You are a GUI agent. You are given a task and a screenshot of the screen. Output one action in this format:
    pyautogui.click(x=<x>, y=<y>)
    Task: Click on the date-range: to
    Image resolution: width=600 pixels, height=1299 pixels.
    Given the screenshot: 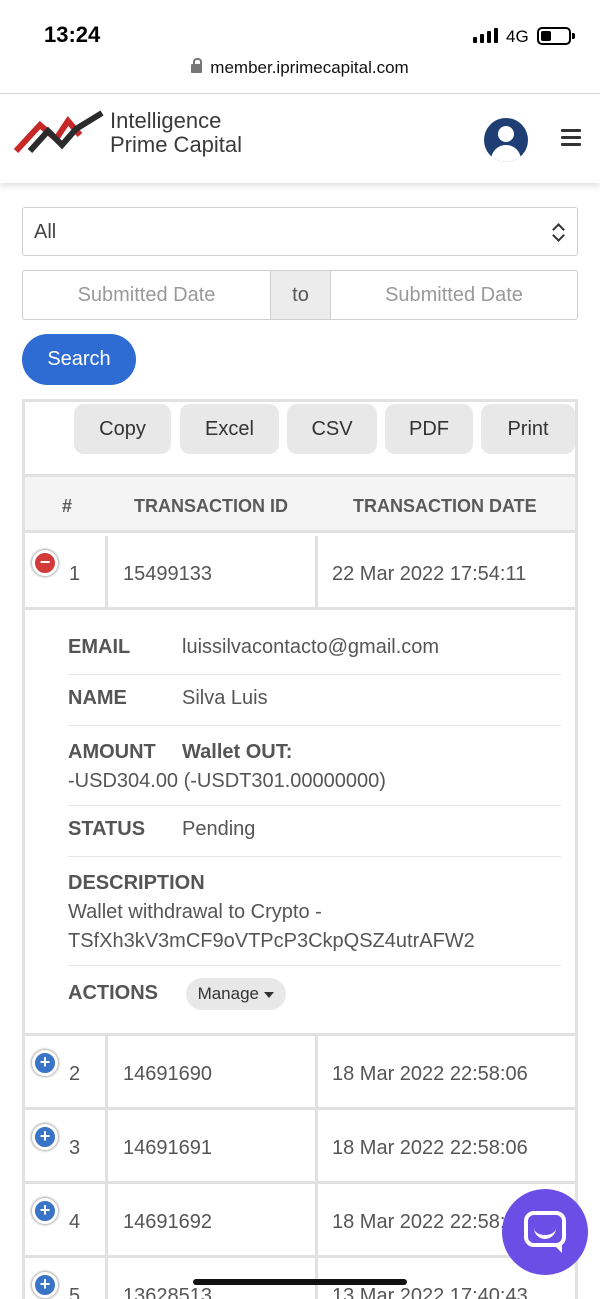 What is the action you would take?
    pyautogui.click(x=300, y=295)
    